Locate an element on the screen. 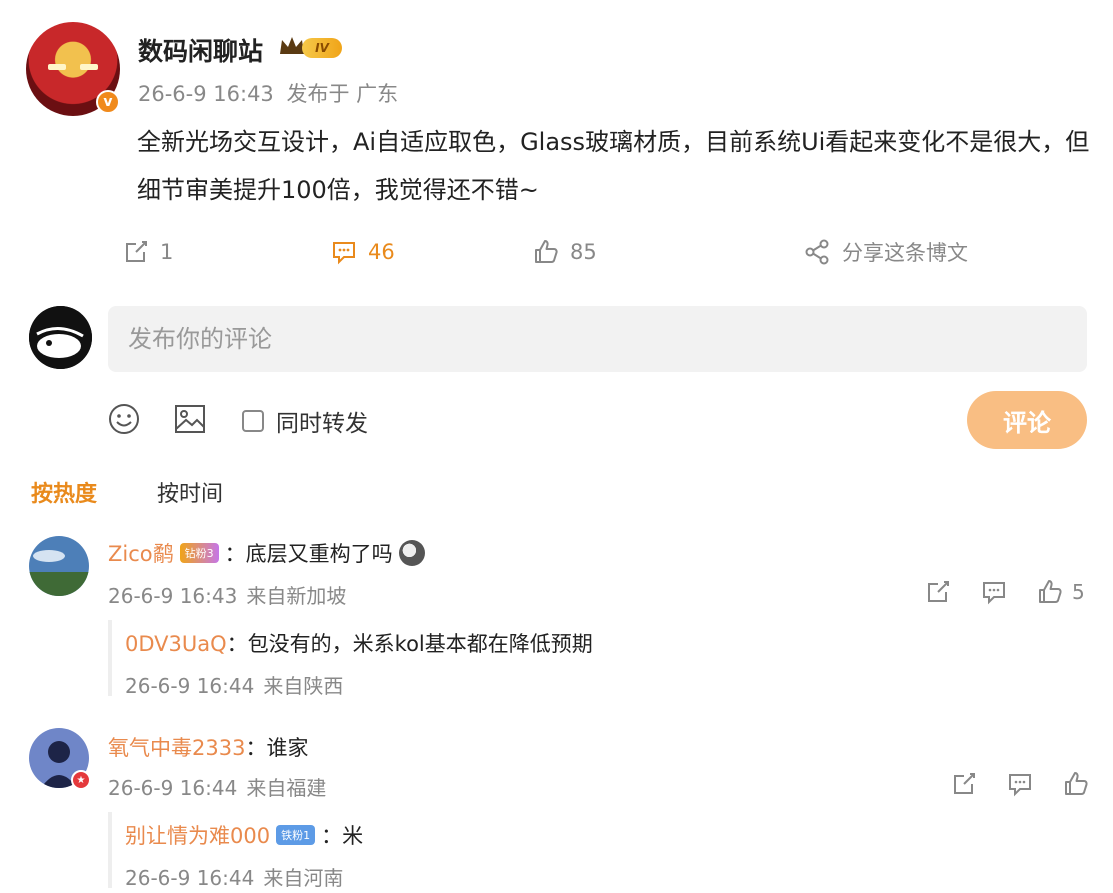 The height and width of the screenshot is (893, 1113). fan-medal-badge: 钻粉3 is located at coordinates (199, 553).